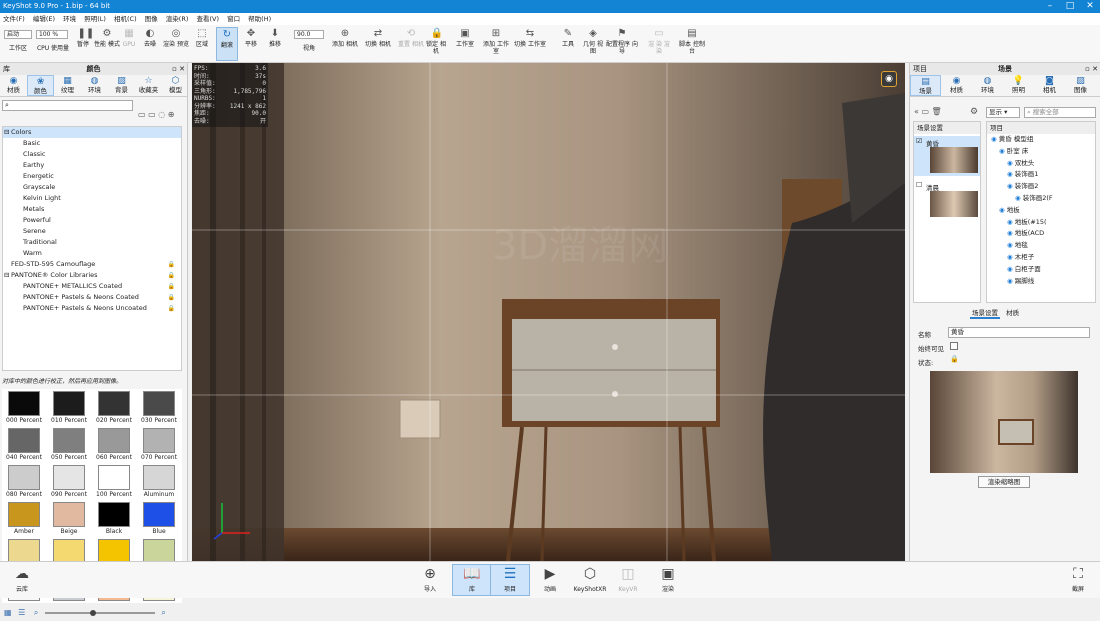  Describe the element at coordinates (178, 69) in the screenshot. I see `library-panel-close-icon: ▫ ✕` at that location.